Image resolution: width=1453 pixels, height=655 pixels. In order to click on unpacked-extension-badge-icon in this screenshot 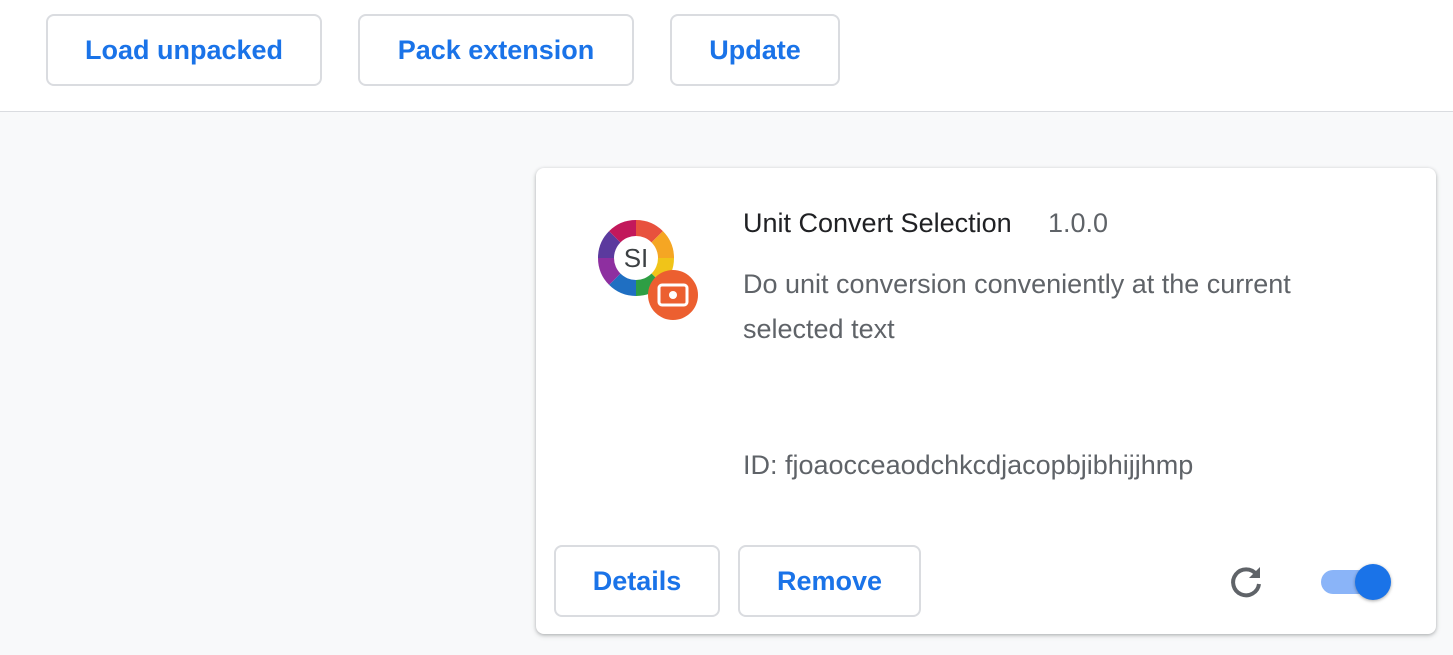, I will do `click(673, 295)`.